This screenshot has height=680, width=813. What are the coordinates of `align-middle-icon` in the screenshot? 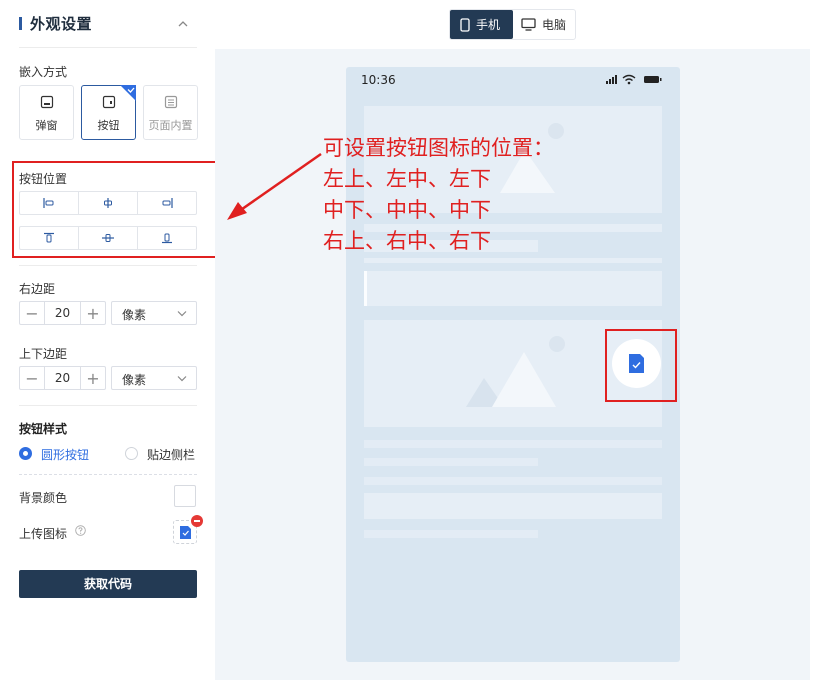 It's located at (108, 238).